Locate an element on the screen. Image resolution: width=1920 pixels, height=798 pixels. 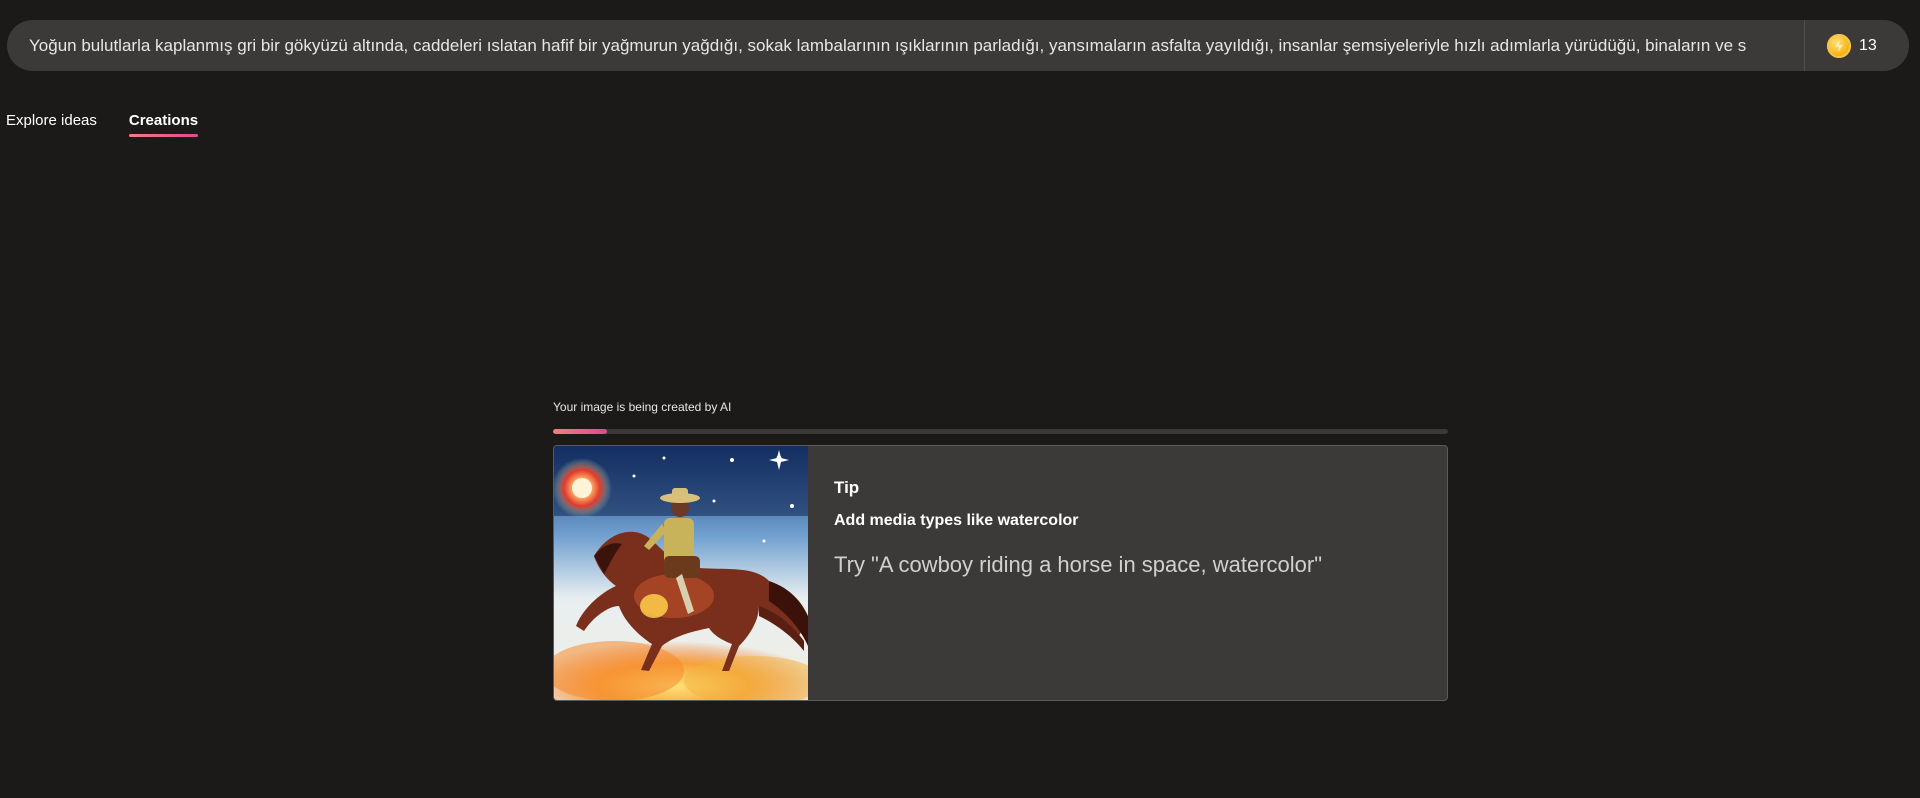
credits-button: 13 is located at coordinates (1857, 45).